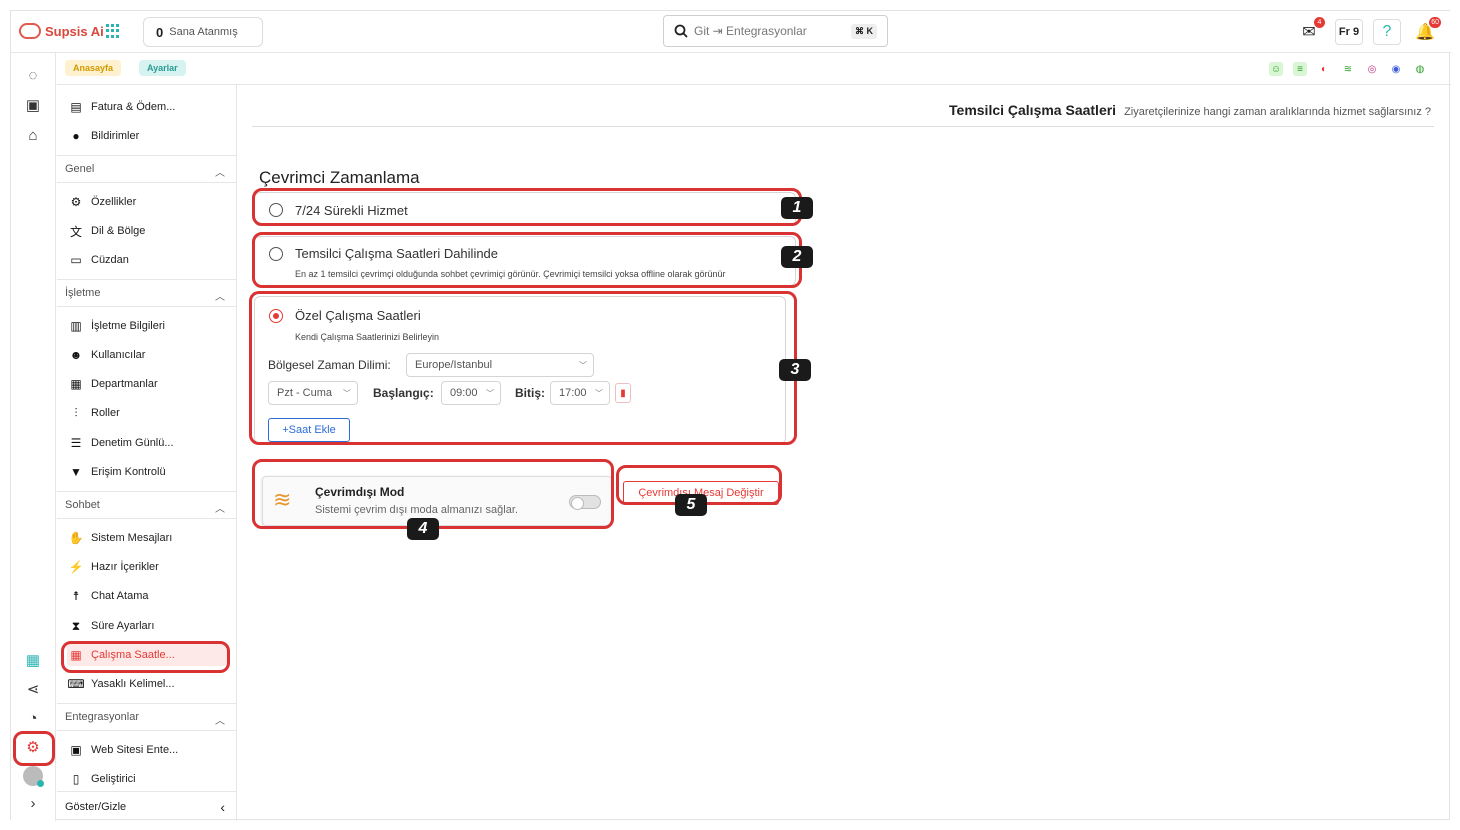 Image resolution: width=1460 pixels, height=830 pixels. I want to click on option-label: Özel Çalışma Saatleri, so click(358, 315).